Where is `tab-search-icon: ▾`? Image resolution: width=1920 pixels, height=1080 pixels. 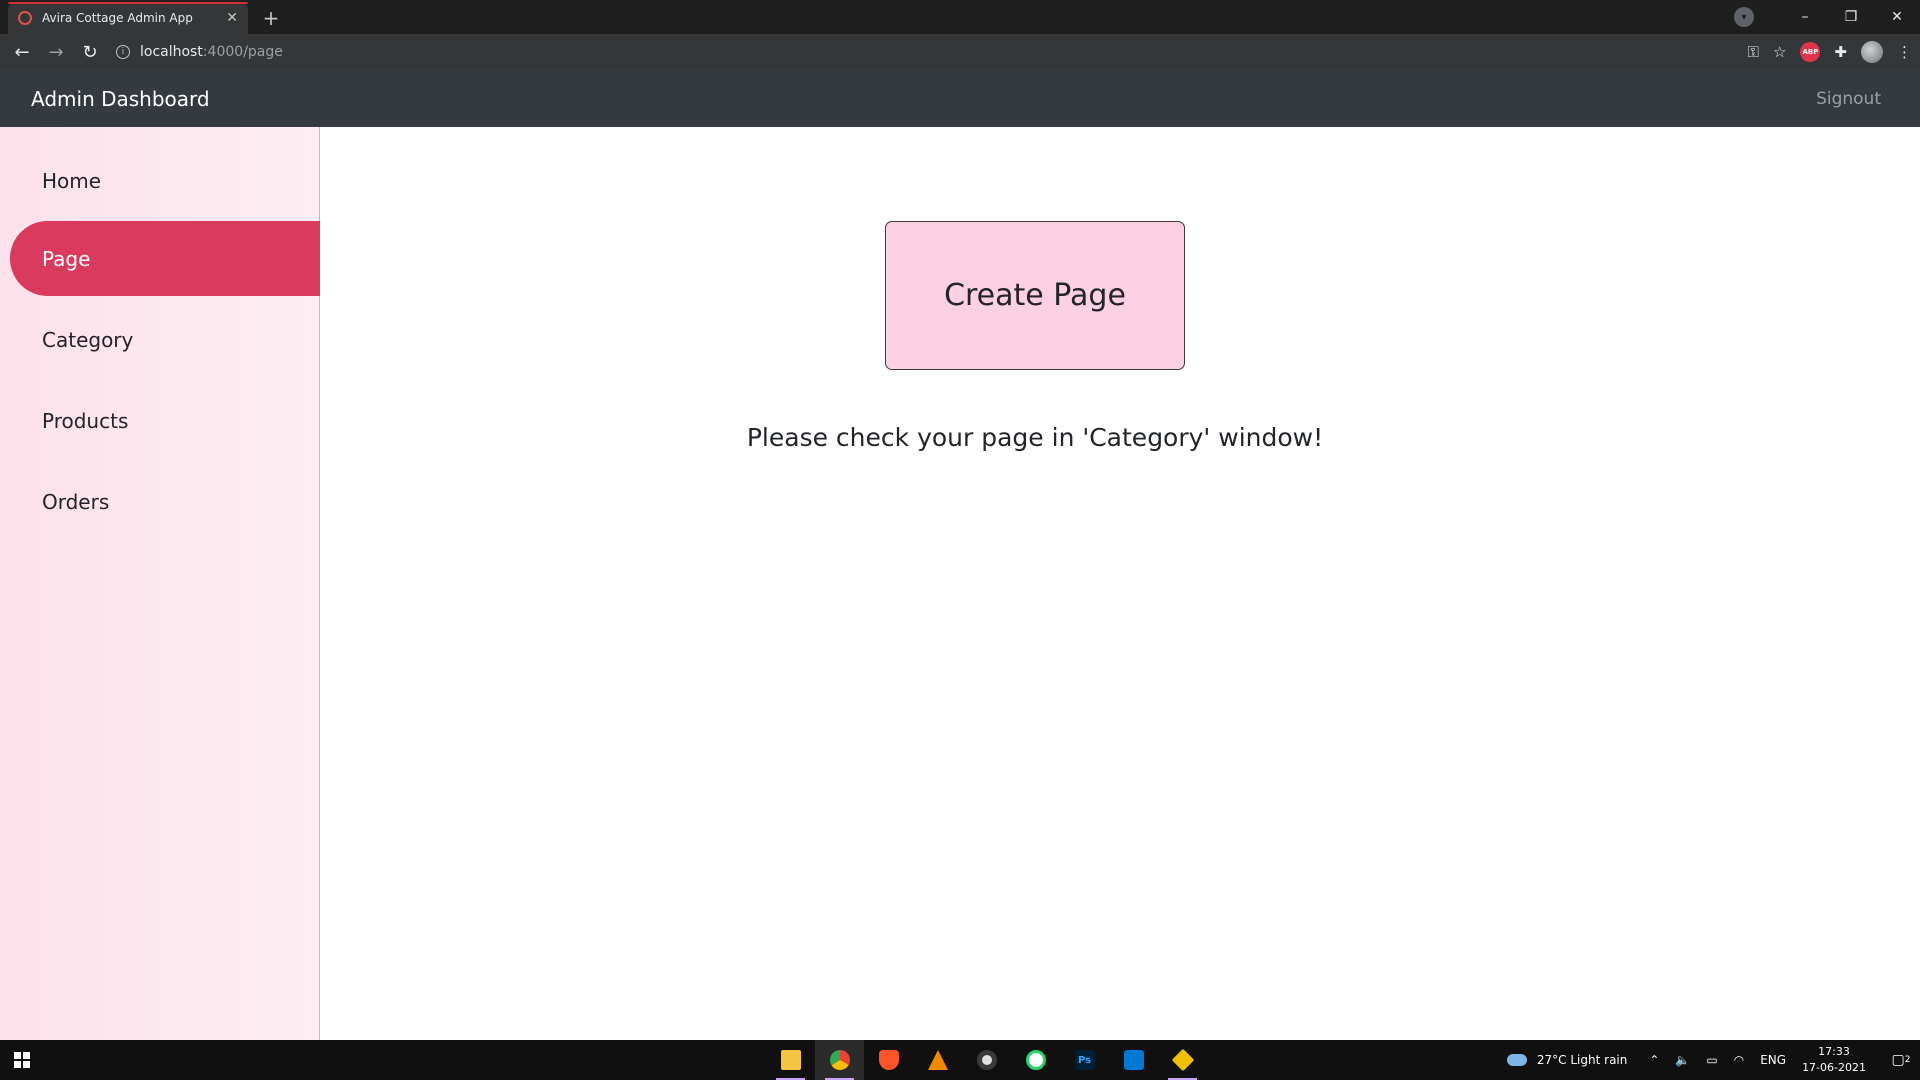 tab-search-icon: ▾ is located at coordinates (1744, 17).